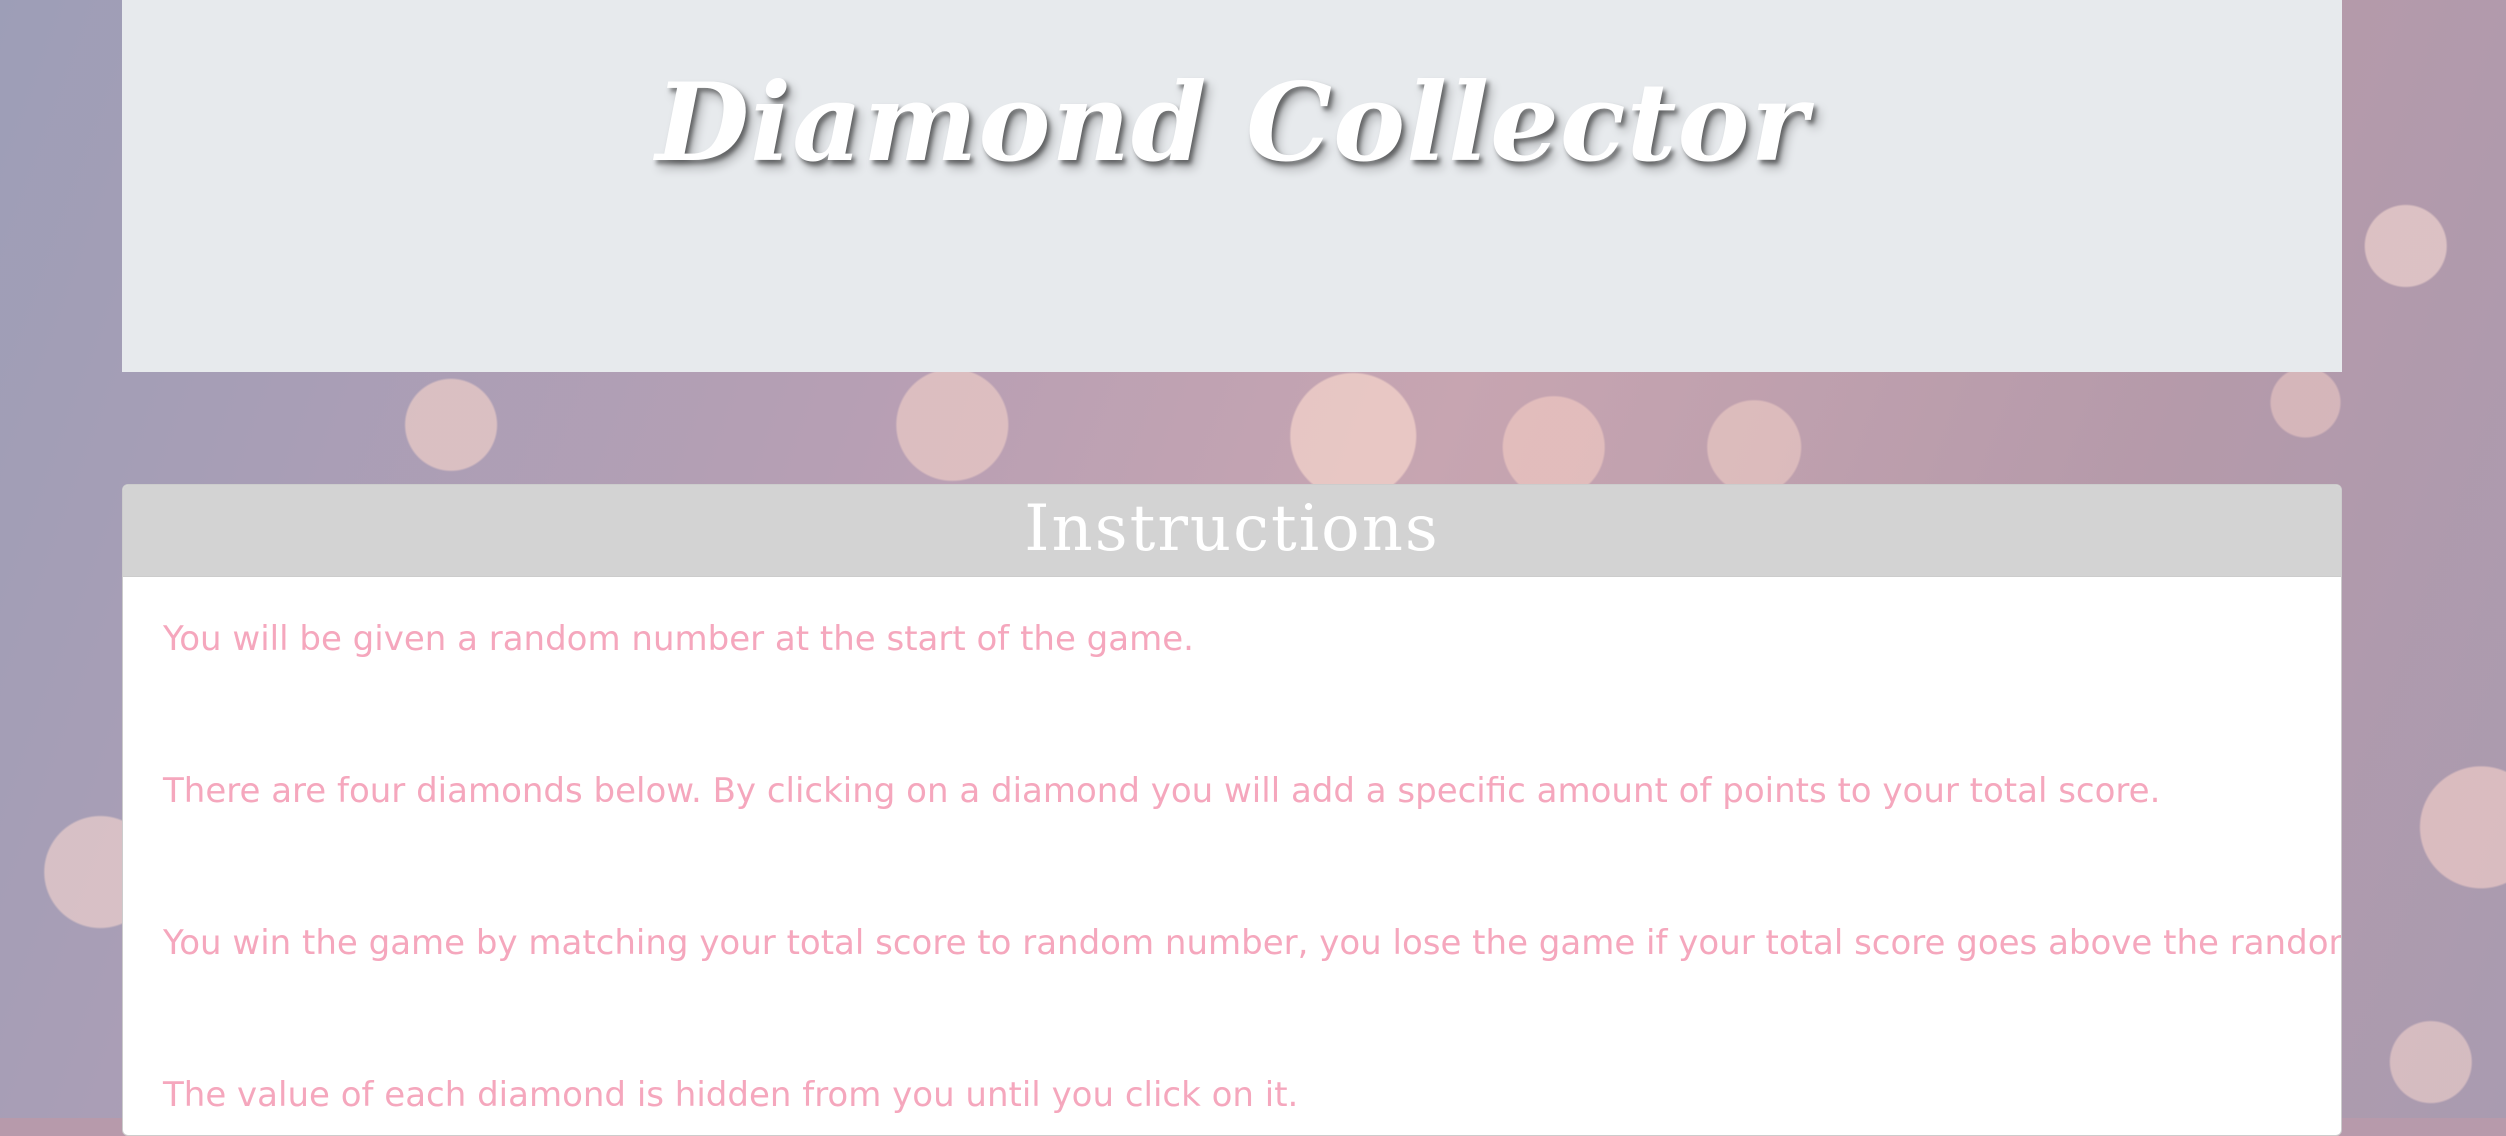  Describe the element at coordinates (1232, 123) in the screenshot. I see `game-title: Diamond Collector` at that location.